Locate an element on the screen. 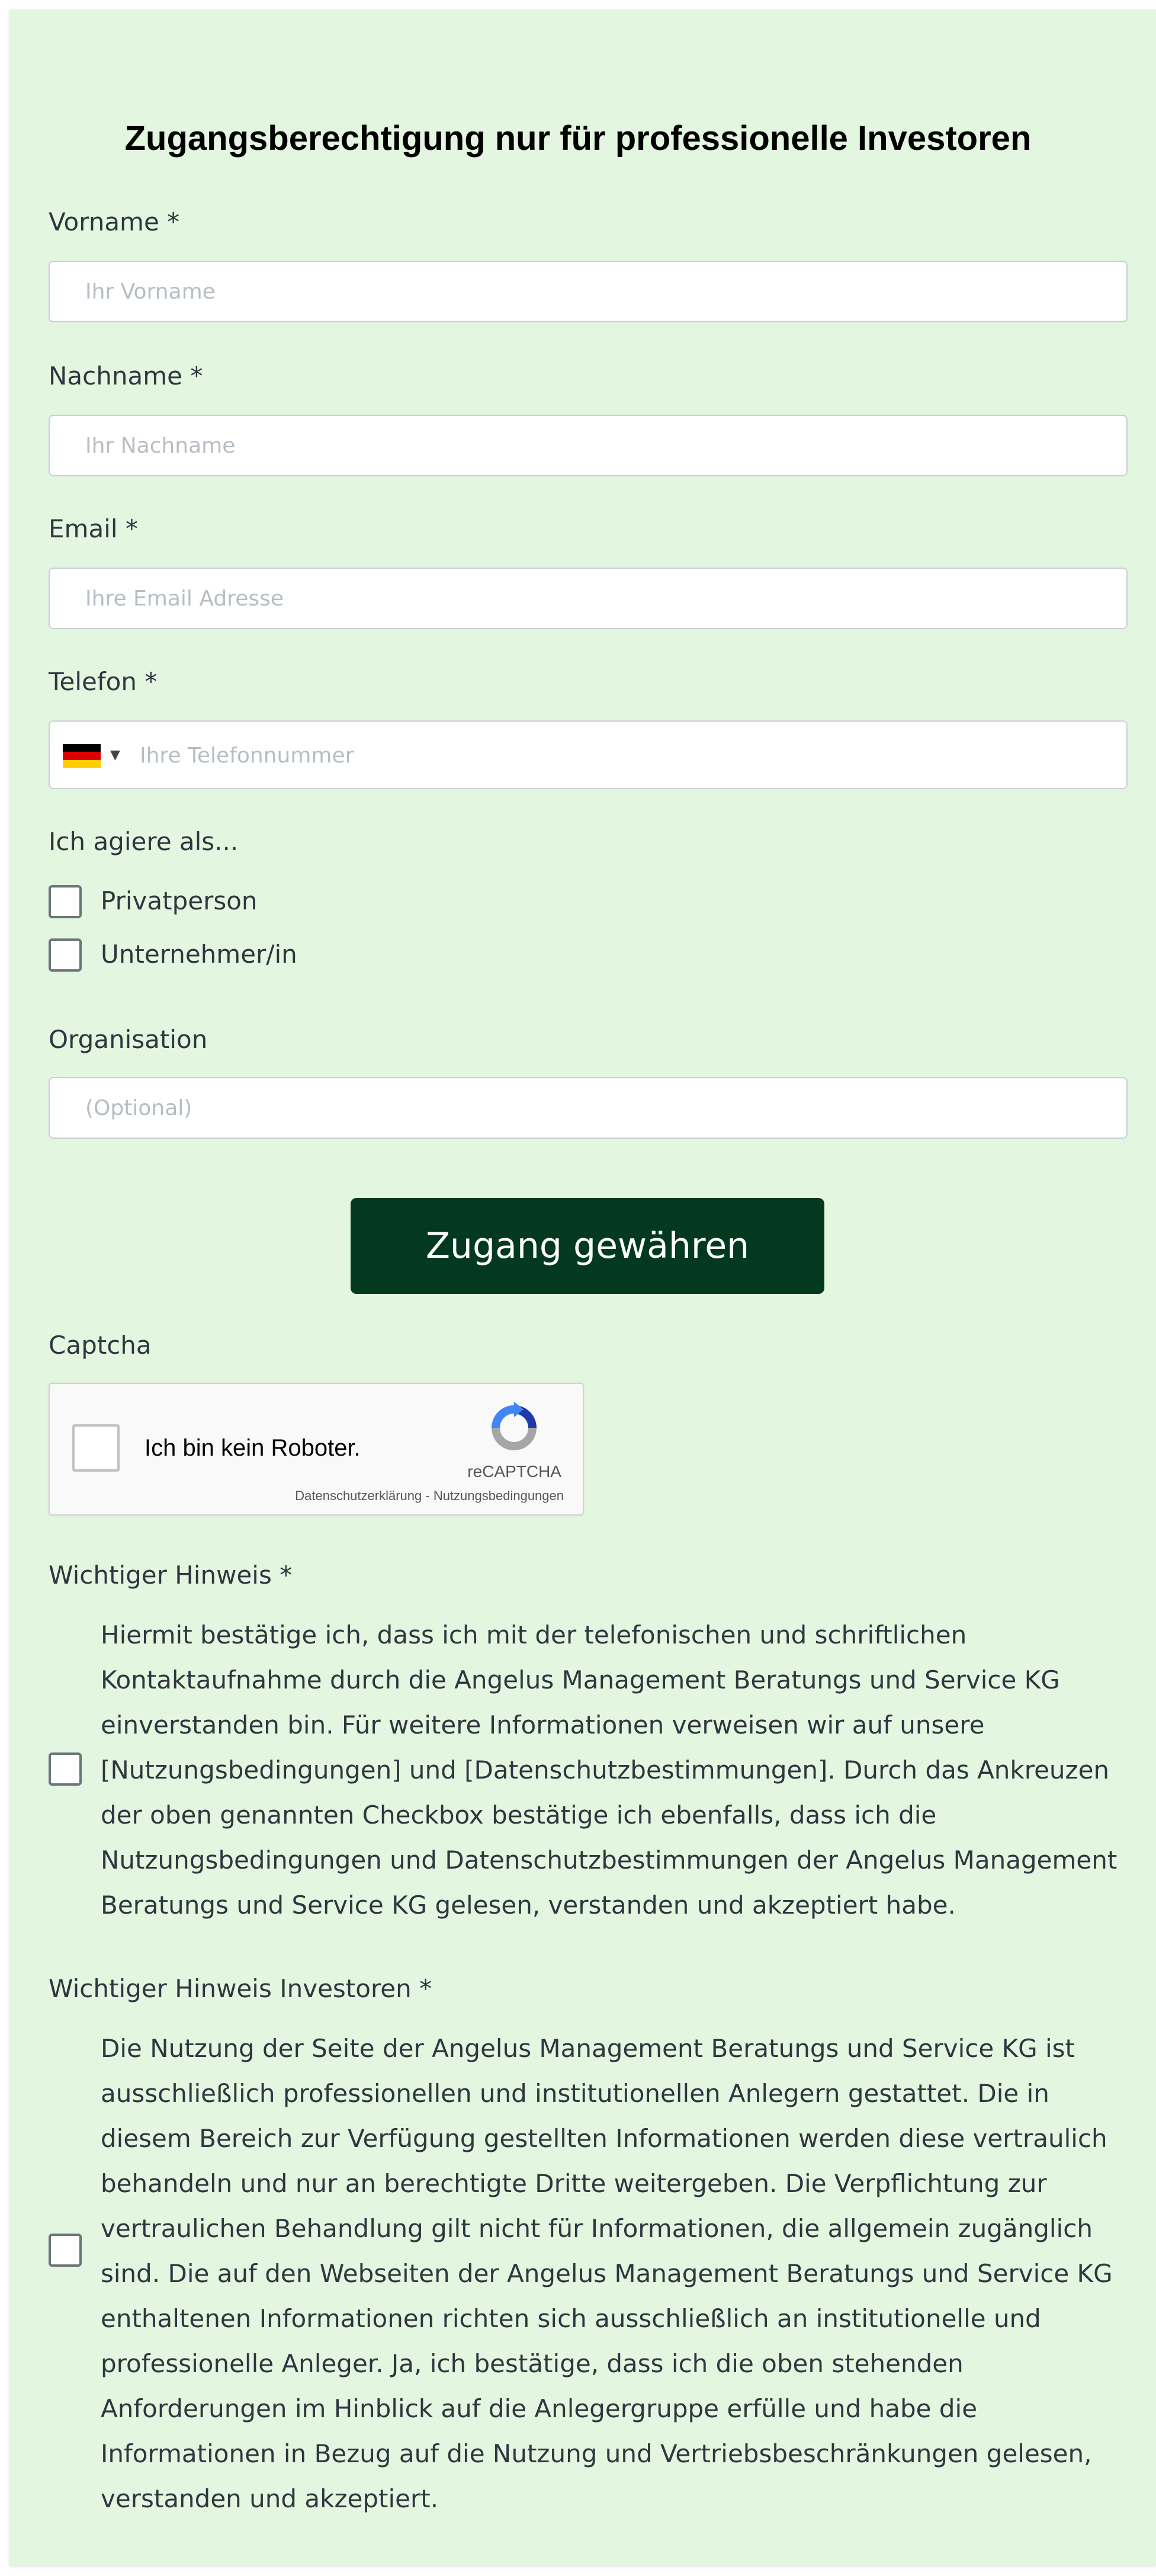 The image size is (1156, 2576). recaptcha-logo-icon is located at coordinates (514, 1426).